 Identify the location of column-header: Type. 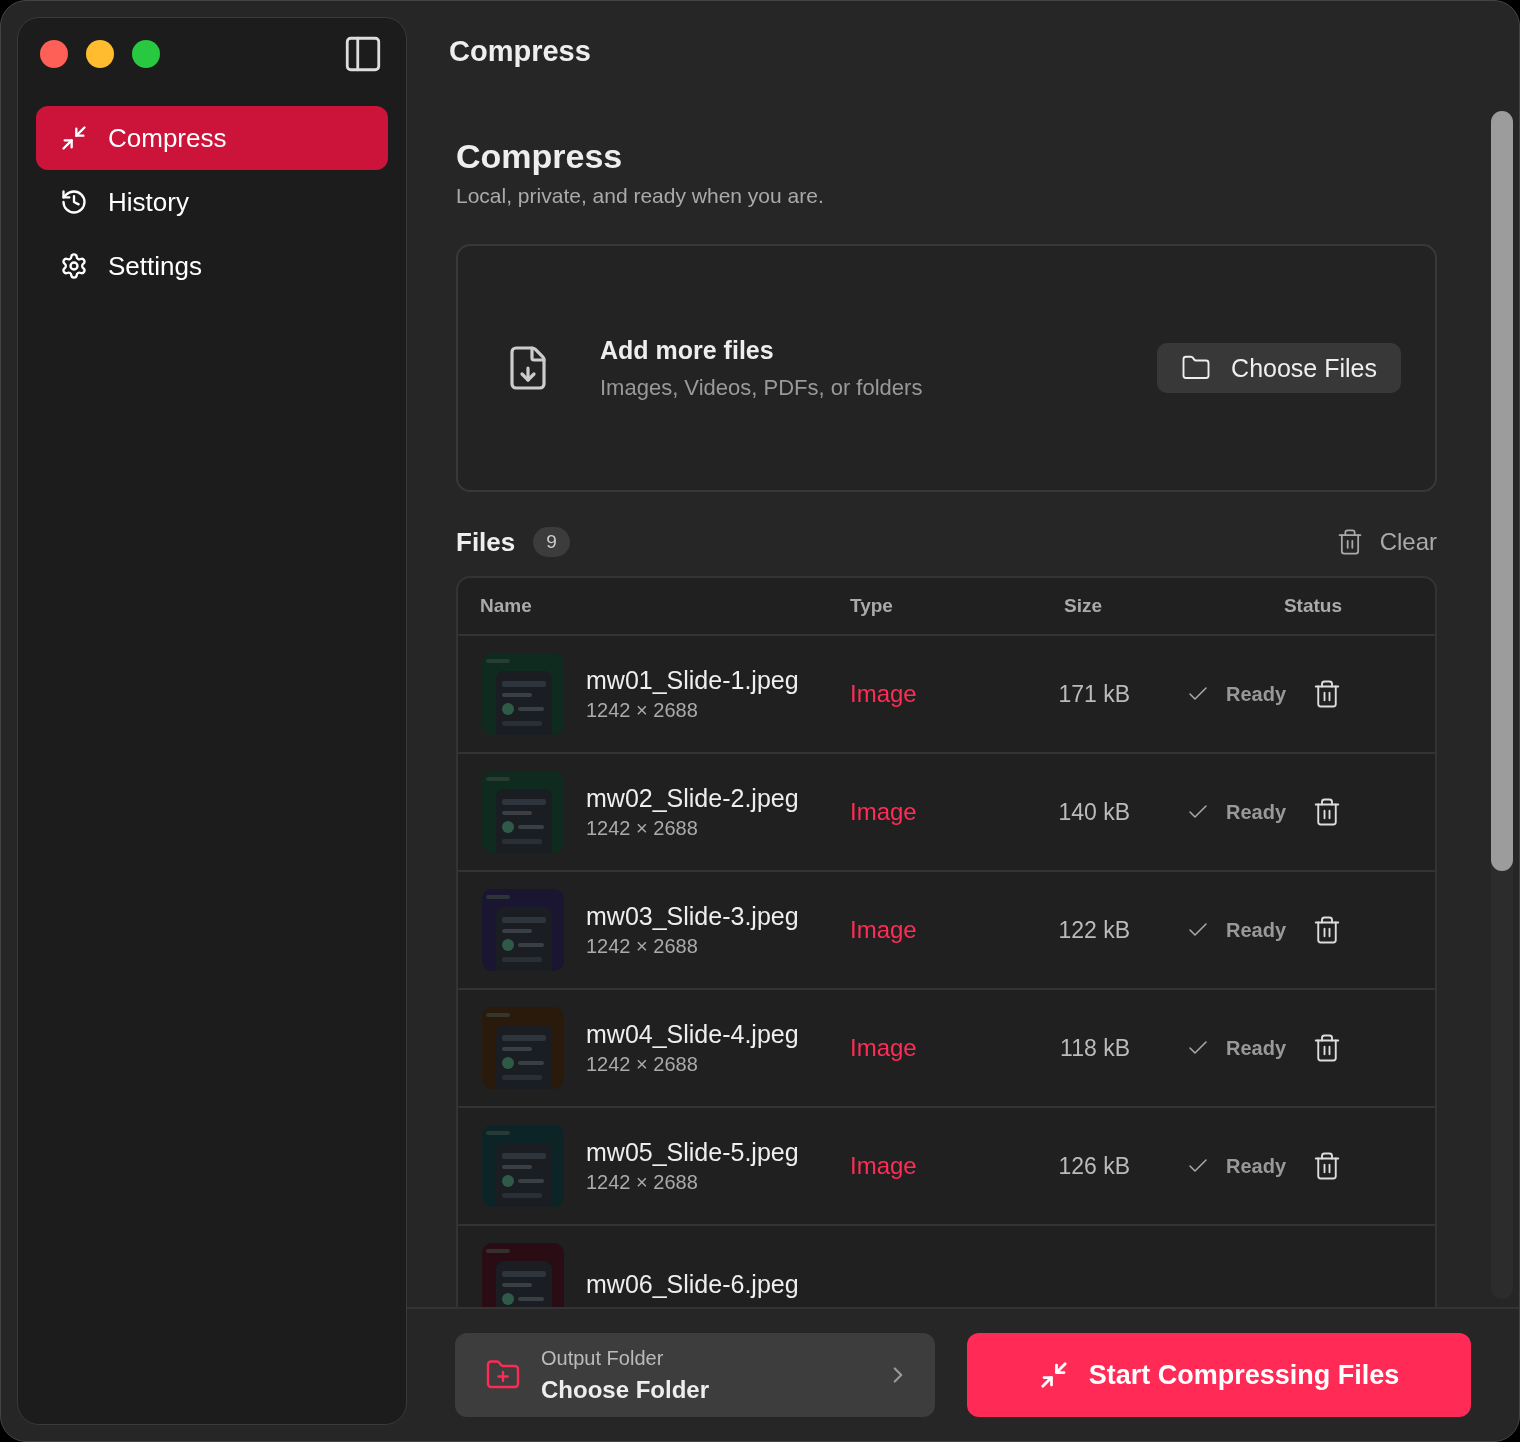
(872, 606).